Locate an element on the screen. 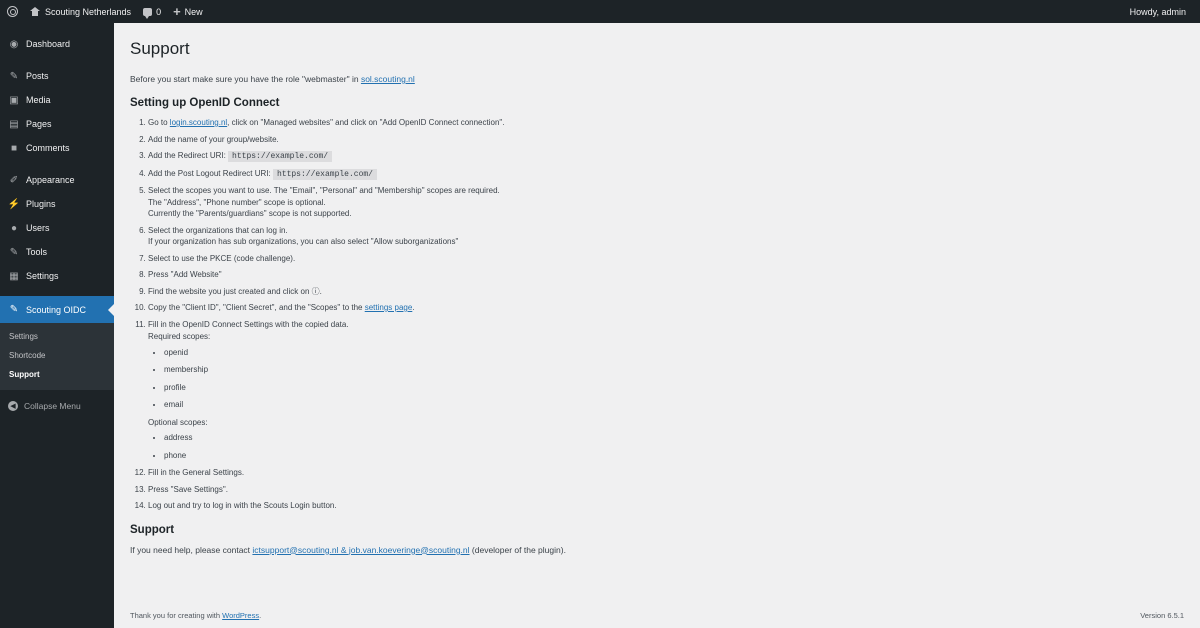 This screenshot has height=628, width=1200. list-item: address is located at coordinates (674, 438).